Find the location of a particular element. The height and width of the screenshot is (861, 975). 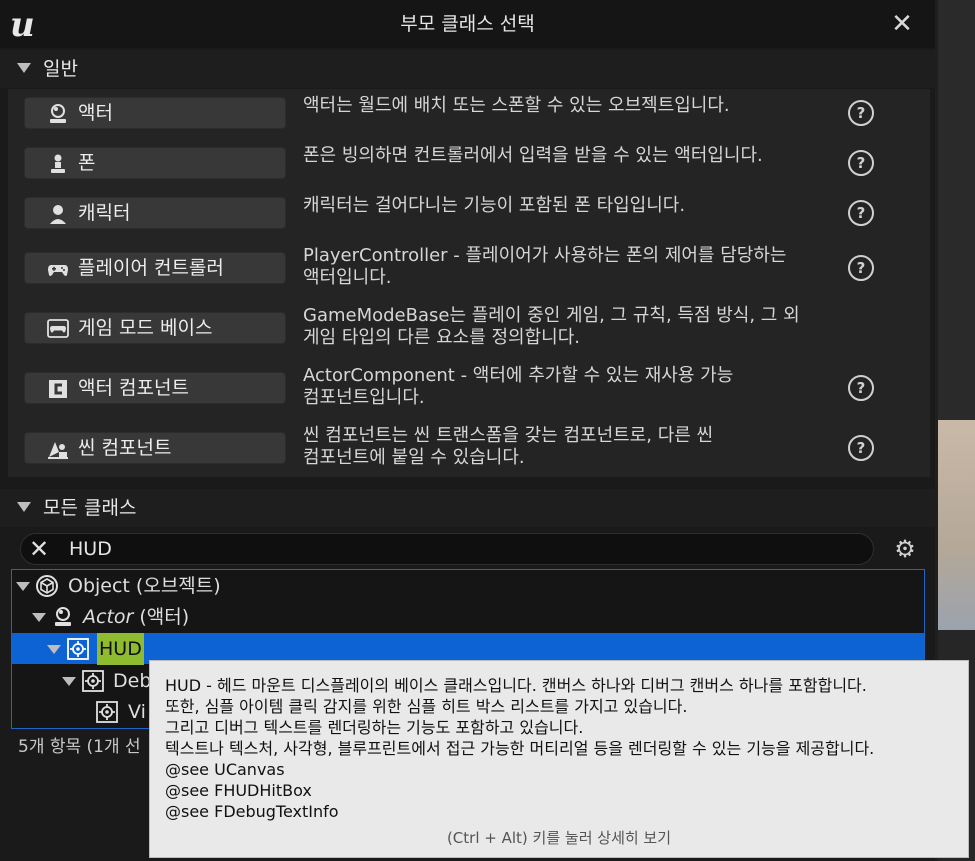

class-search-input: ✕ HUD is located at coordinates (447, 549).